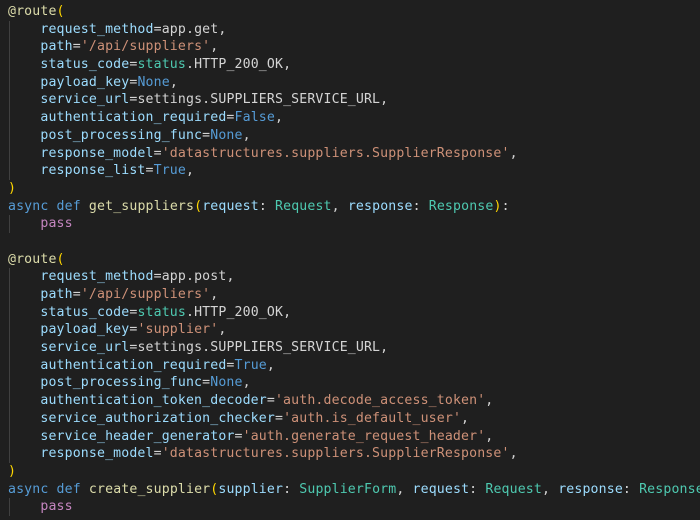 This screenshot has width=700, height=520. I want to click on code-line: authentication_required=True,, so click(350, 365).